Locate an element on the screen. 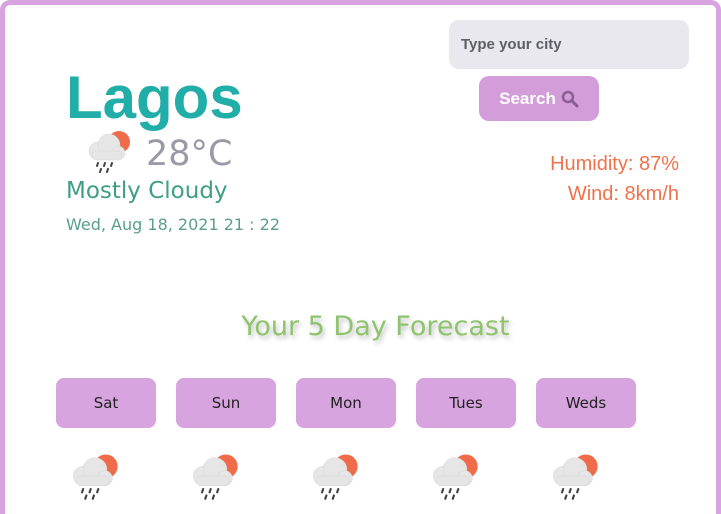 The image size is (721, 514). search-icon is located at coordinates (570, 98).